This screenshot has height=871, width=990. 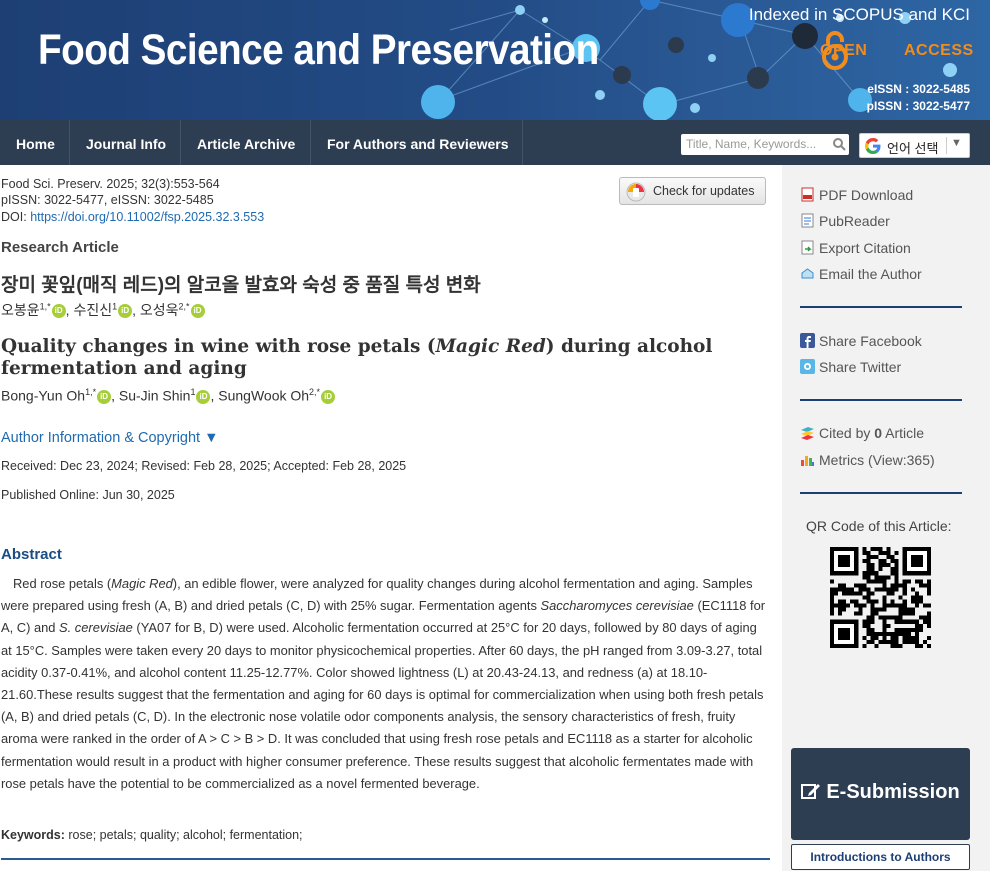 What do you see at coordinates (866, 195) in the screenshot?
I see `pdf-download-label: PDF Download` at bounding box center [866, 195].